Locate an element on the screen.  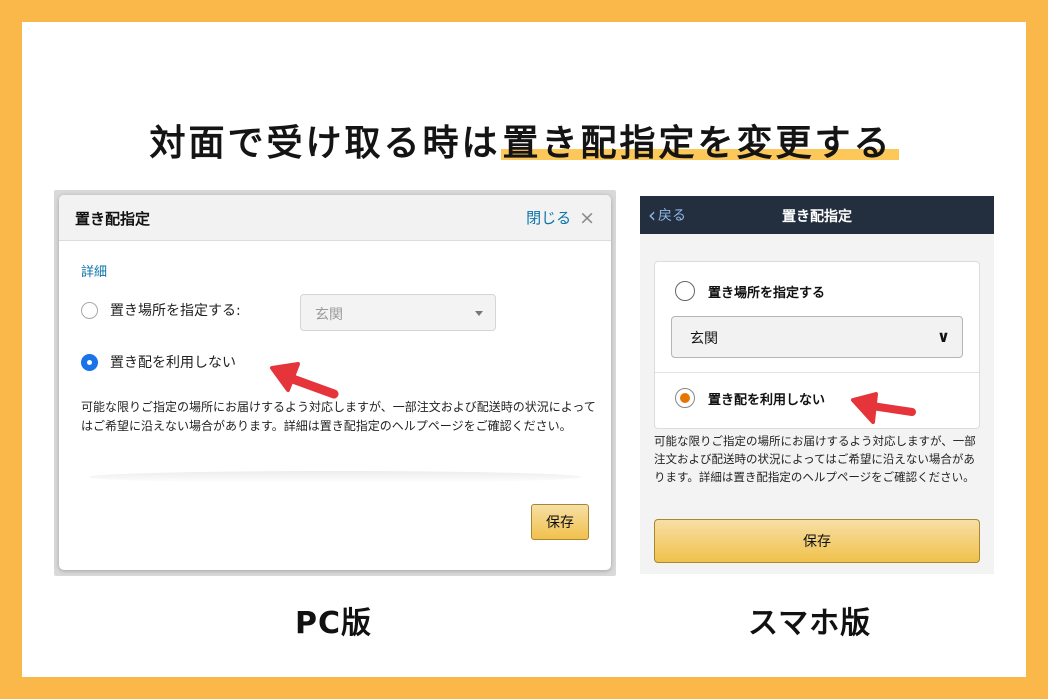
pc-option-none-label: 置き配を利用しない is located at coordinates (173, 363).